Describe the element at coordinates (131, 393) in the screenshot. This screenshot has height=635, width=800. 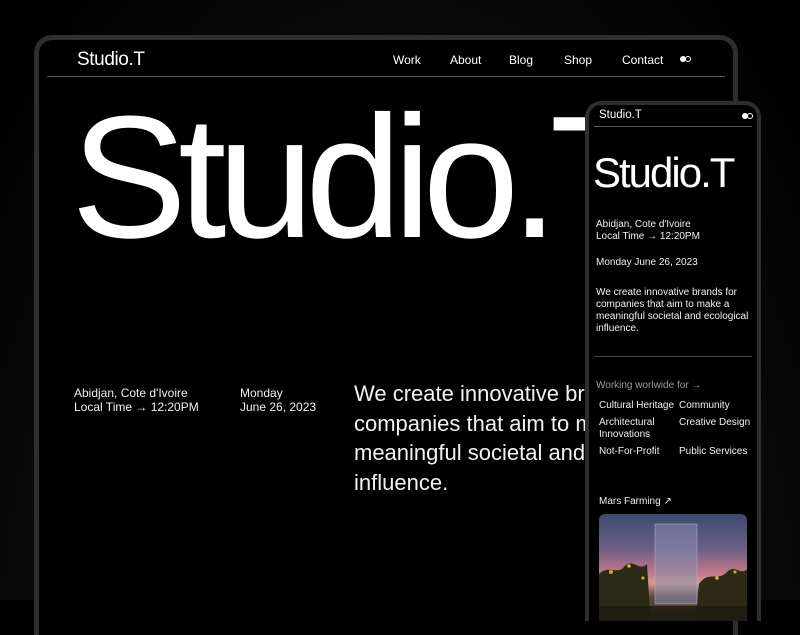
I see `desktop-location: Abidjan, Cote d'Ivoire` at that location.